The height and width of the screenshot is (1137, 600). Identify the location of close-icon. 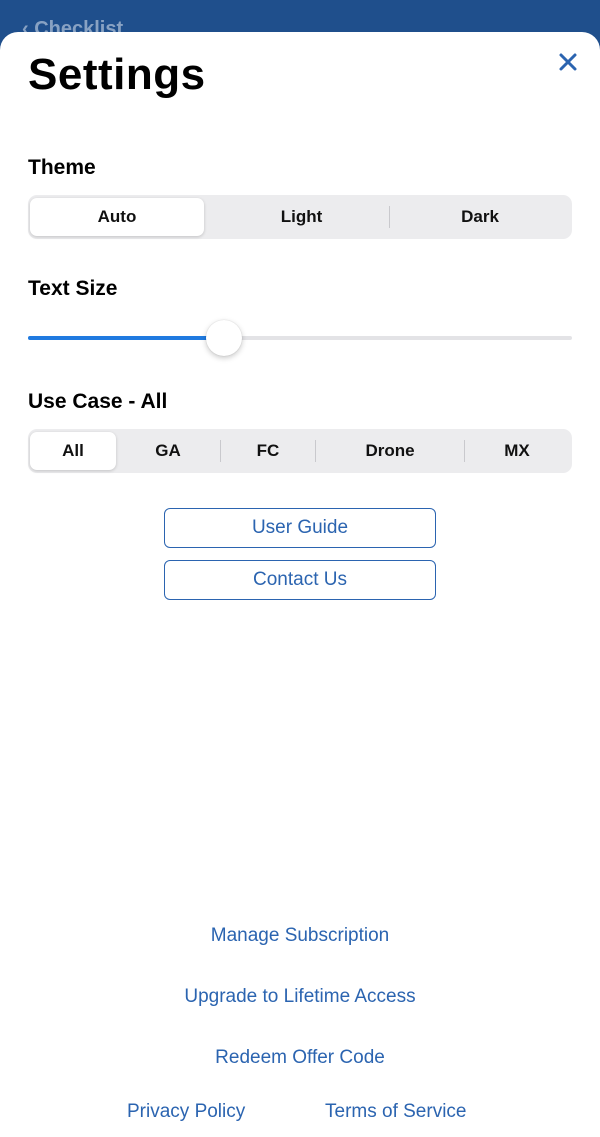
(568, 62).